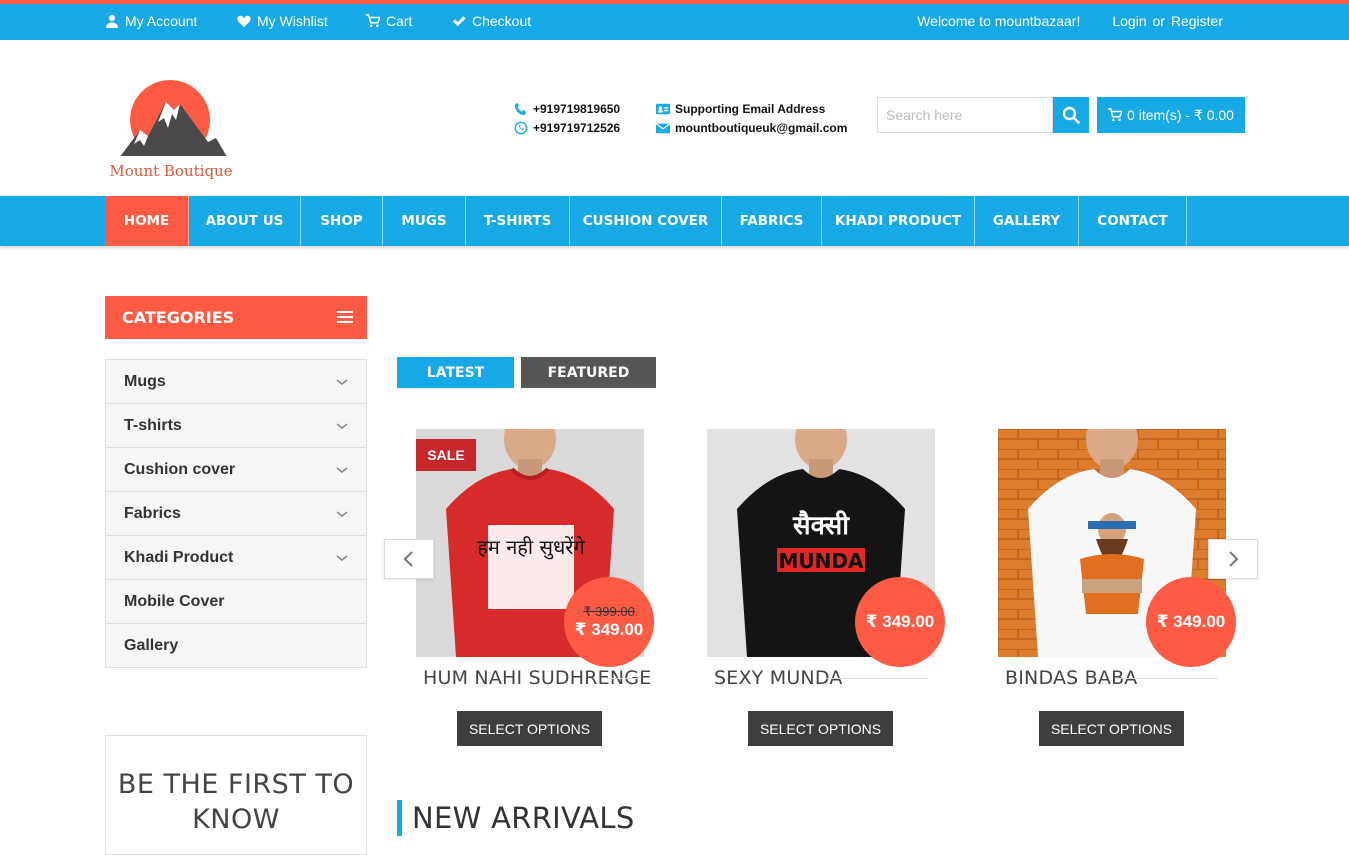  I want to click on mountain-logo-icon: Mount Boutique, so click(171, 131).